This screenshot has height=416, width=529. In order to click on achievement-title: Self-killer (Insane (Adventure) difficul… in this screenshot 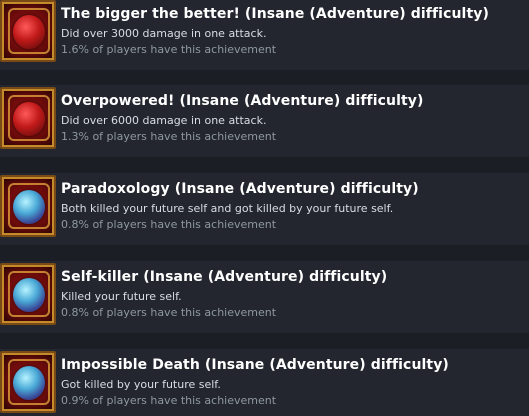, I will do `click(224, 277)`.